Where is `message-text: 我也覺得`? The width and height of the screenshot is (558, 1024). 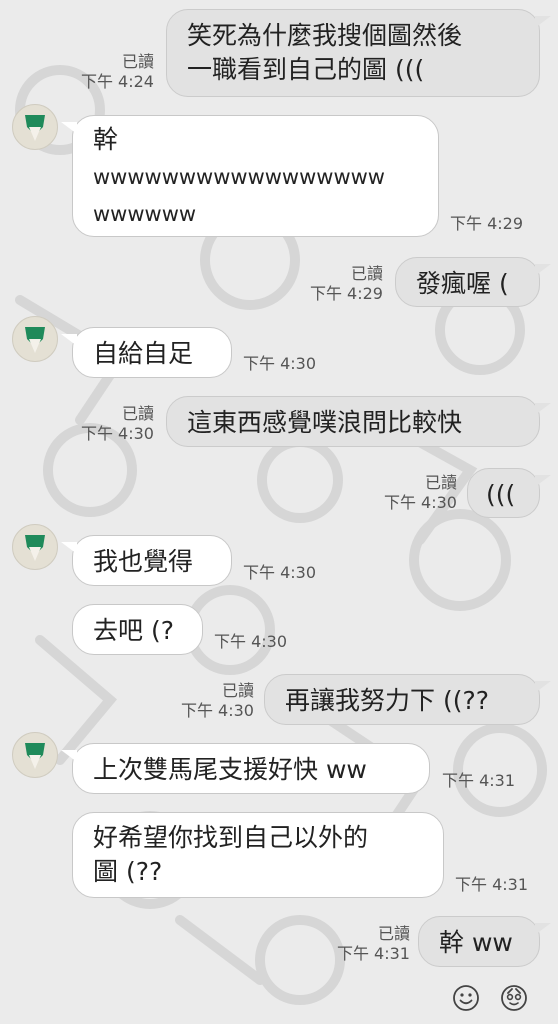
message-text: 我也覺得 is located at coordinates (143, 561).